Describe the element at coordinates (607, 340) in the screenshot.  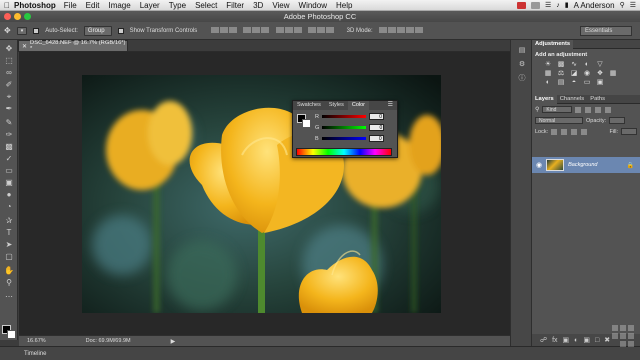
I see `delete-layer-icon: ✖` at that location.